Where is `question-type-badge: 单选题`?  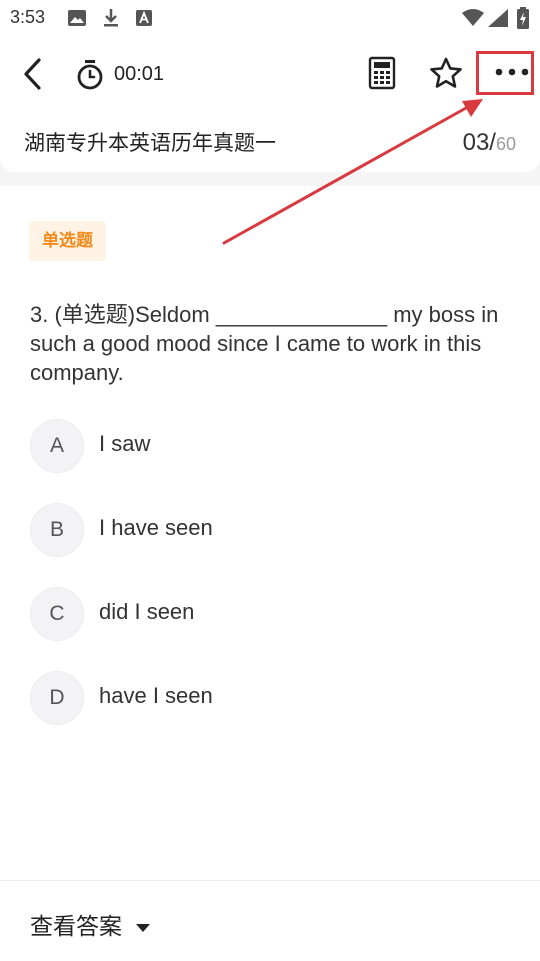 question-type-badge: 单选题 is located at coordinates (67, 241).